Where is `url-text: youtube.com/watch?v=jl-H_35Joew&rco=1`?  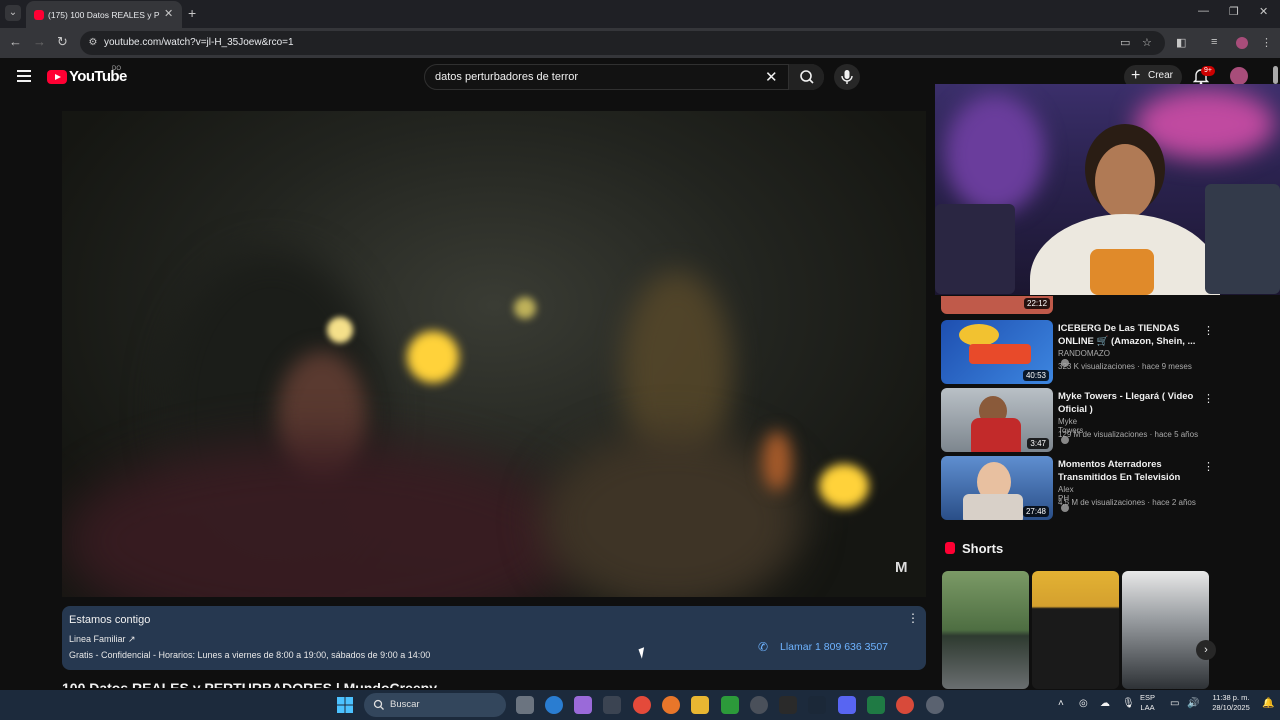 url-text: youtube.com/watch?v=jl-H_35Joew&rco=1 is located at coordinates (199, 43).